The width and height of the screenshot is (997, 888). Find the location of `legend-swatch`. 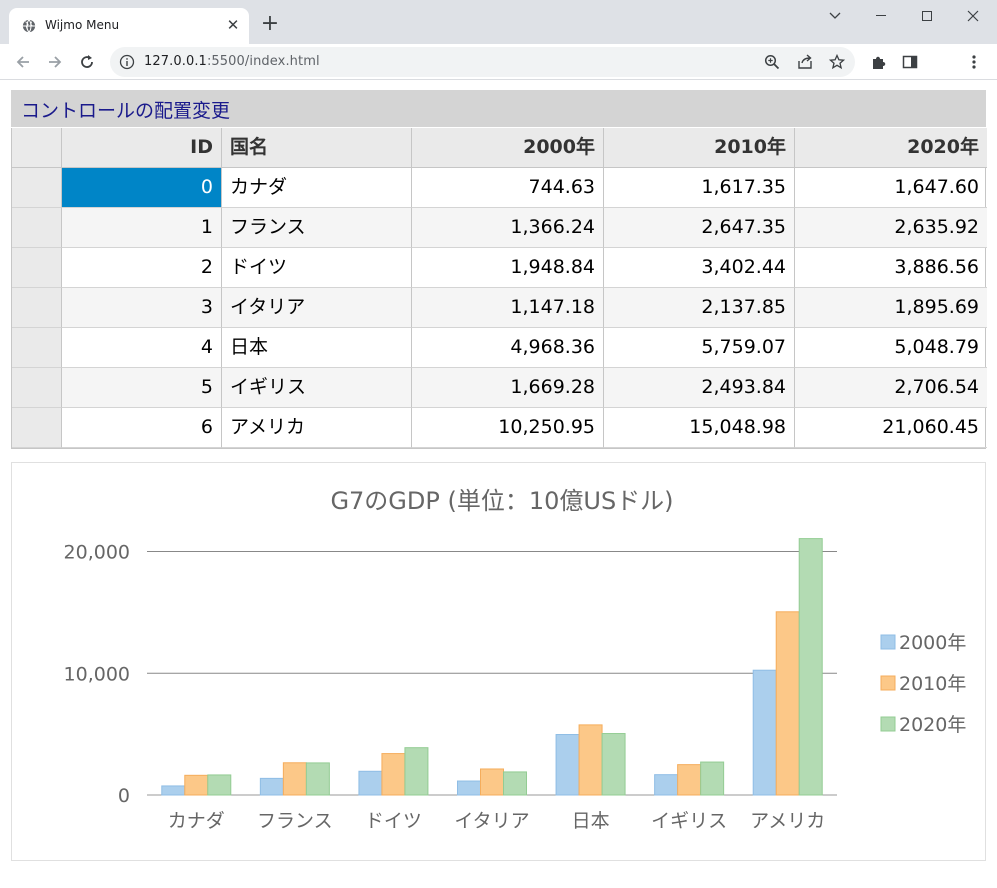

legend-swatch is located at coordinates (888, 642).